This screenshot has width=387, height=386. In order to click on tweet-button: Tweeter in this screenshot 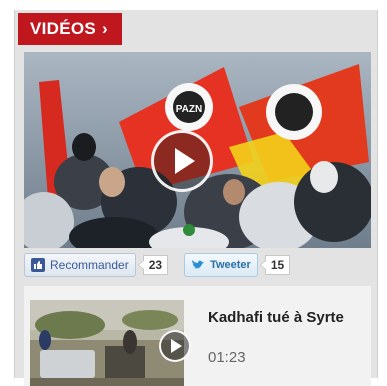, I will do `click(221, 265)`.